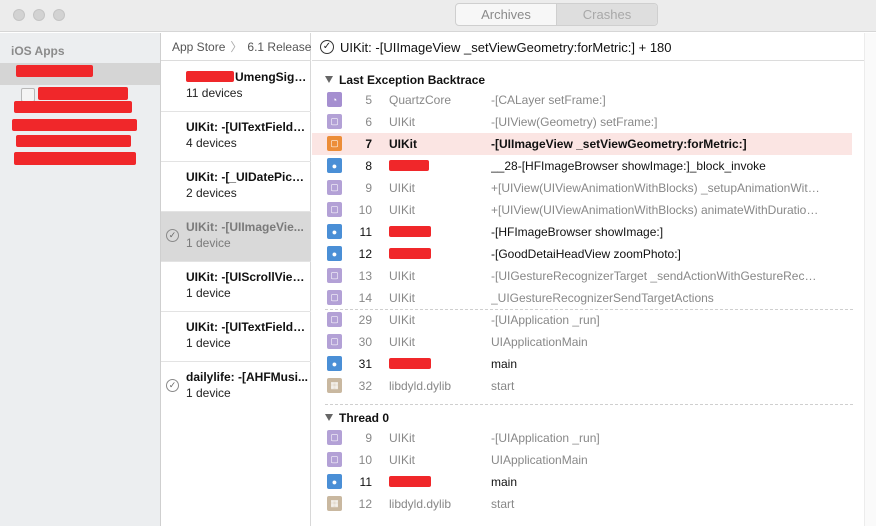 The width and height of the screenshot is (876, 526). What do you see at coordinates (368, 166) in the screenshot?
I see `frame-number: 8` at bounding box center [368, 166].